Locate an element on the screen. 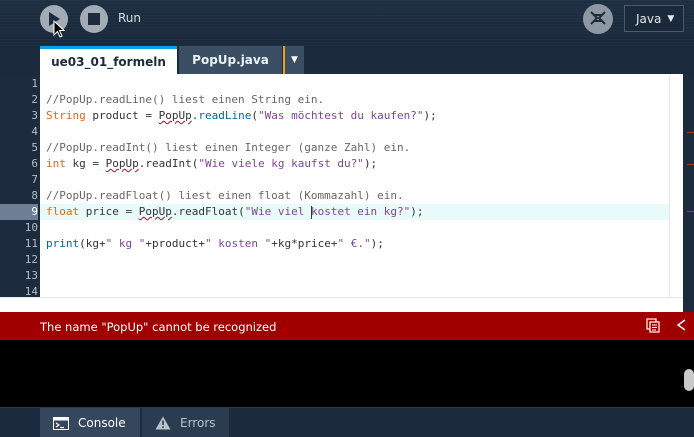  stop-button is located at coordinates (94, 19).